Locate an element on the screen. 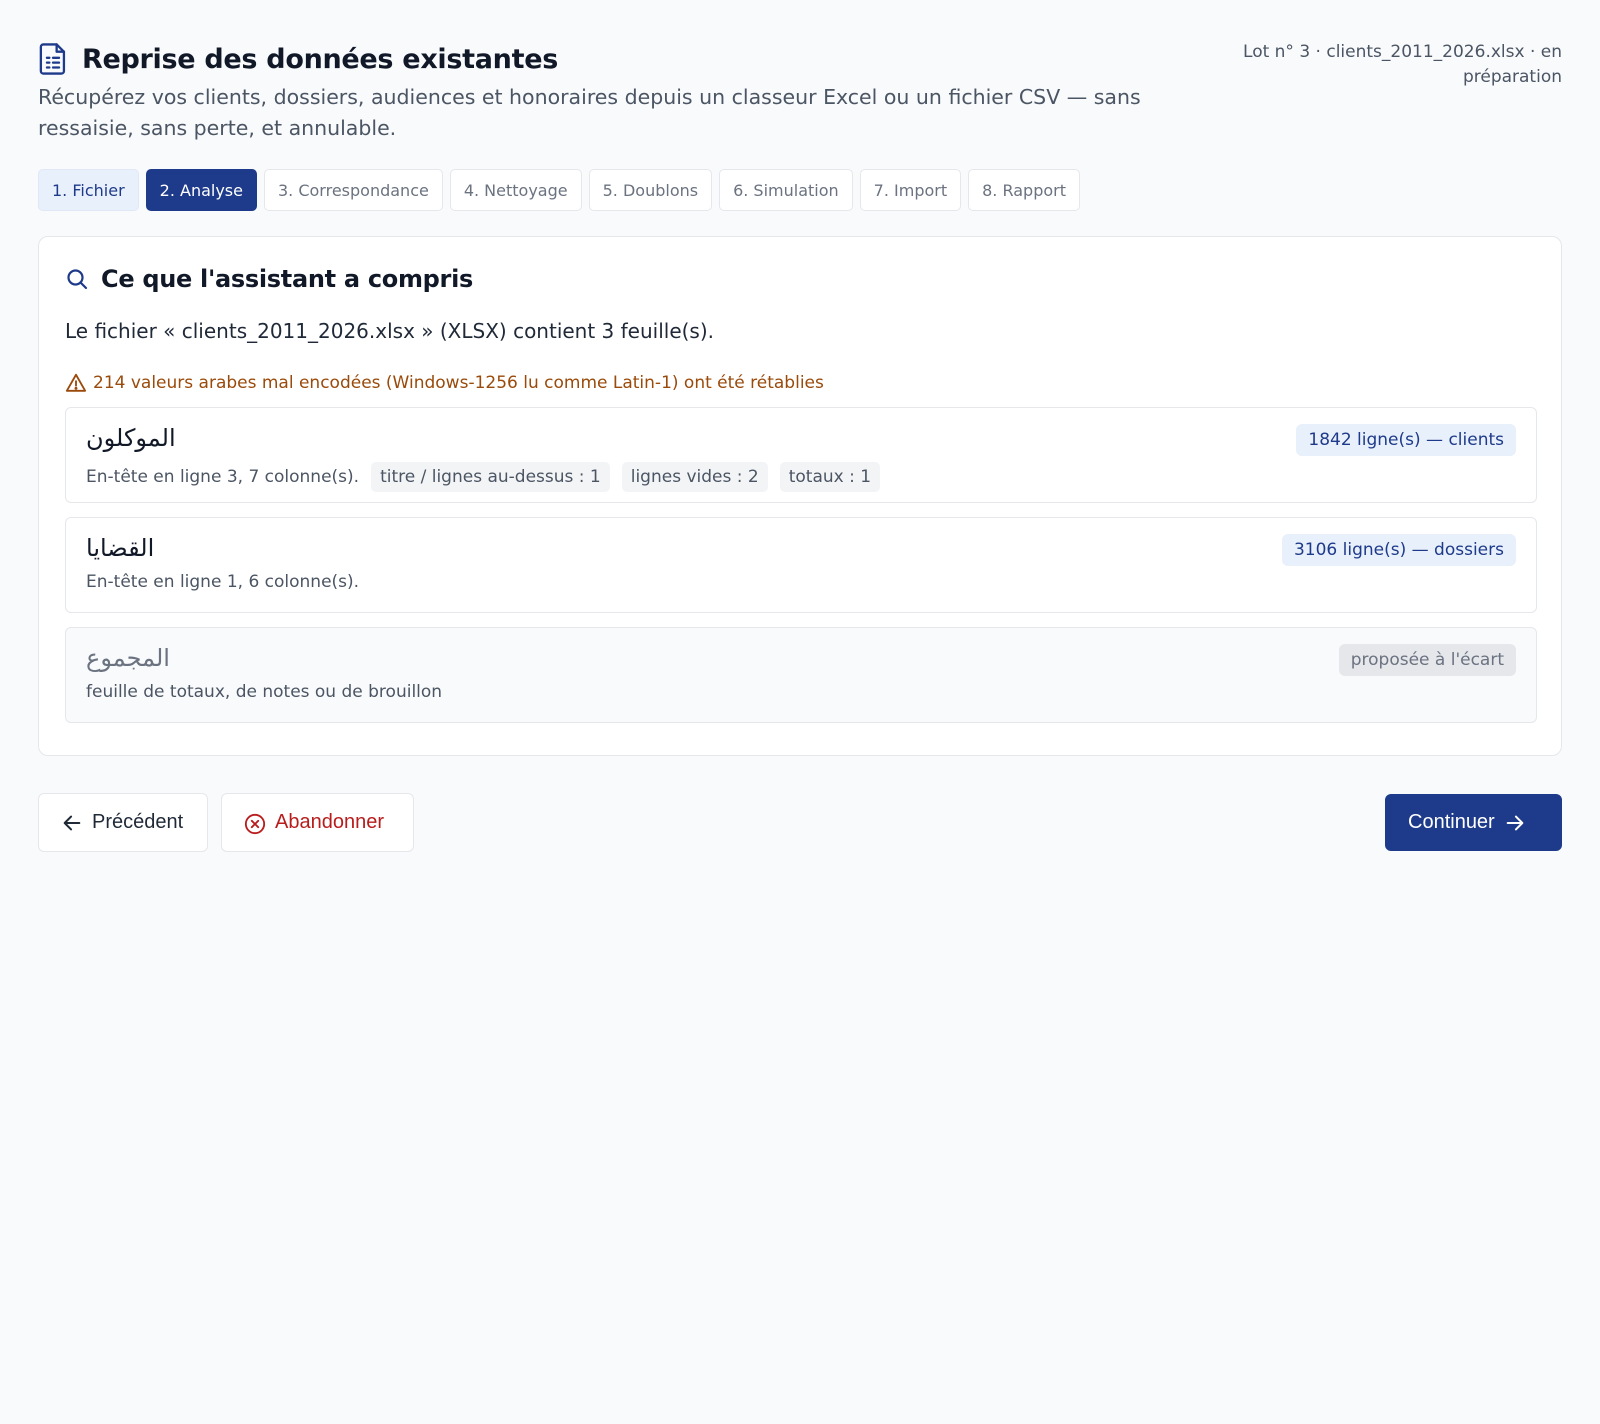 This screenshot has height=1424, width=1600. title-row: Reprise des données existantes is located at coordinates (298, 59).